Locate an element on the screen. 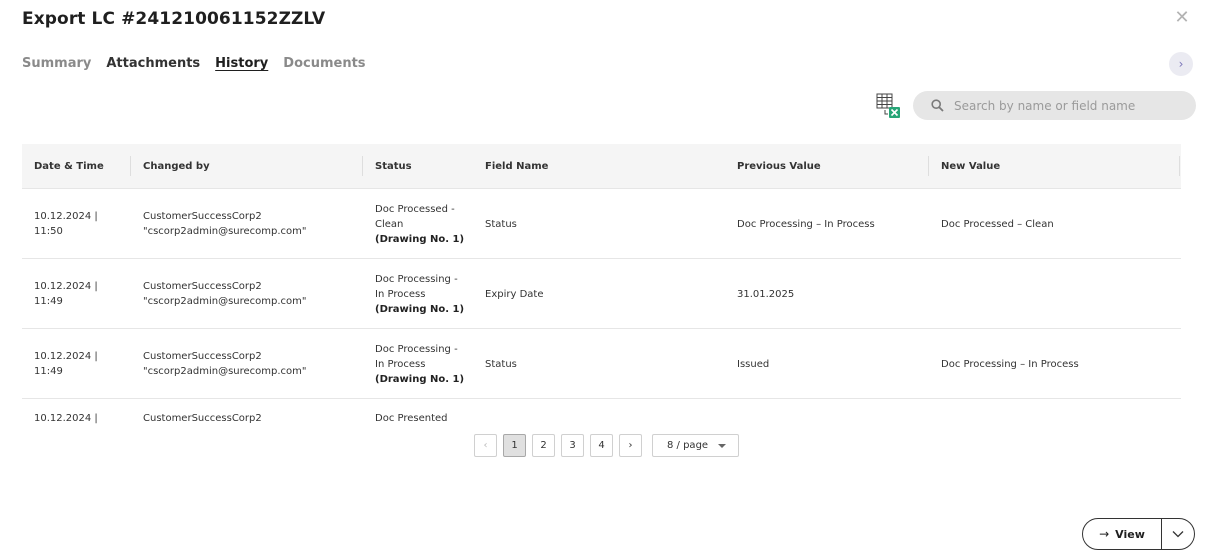  status-text: Doc Processed - is located at coordinates (415, 209).